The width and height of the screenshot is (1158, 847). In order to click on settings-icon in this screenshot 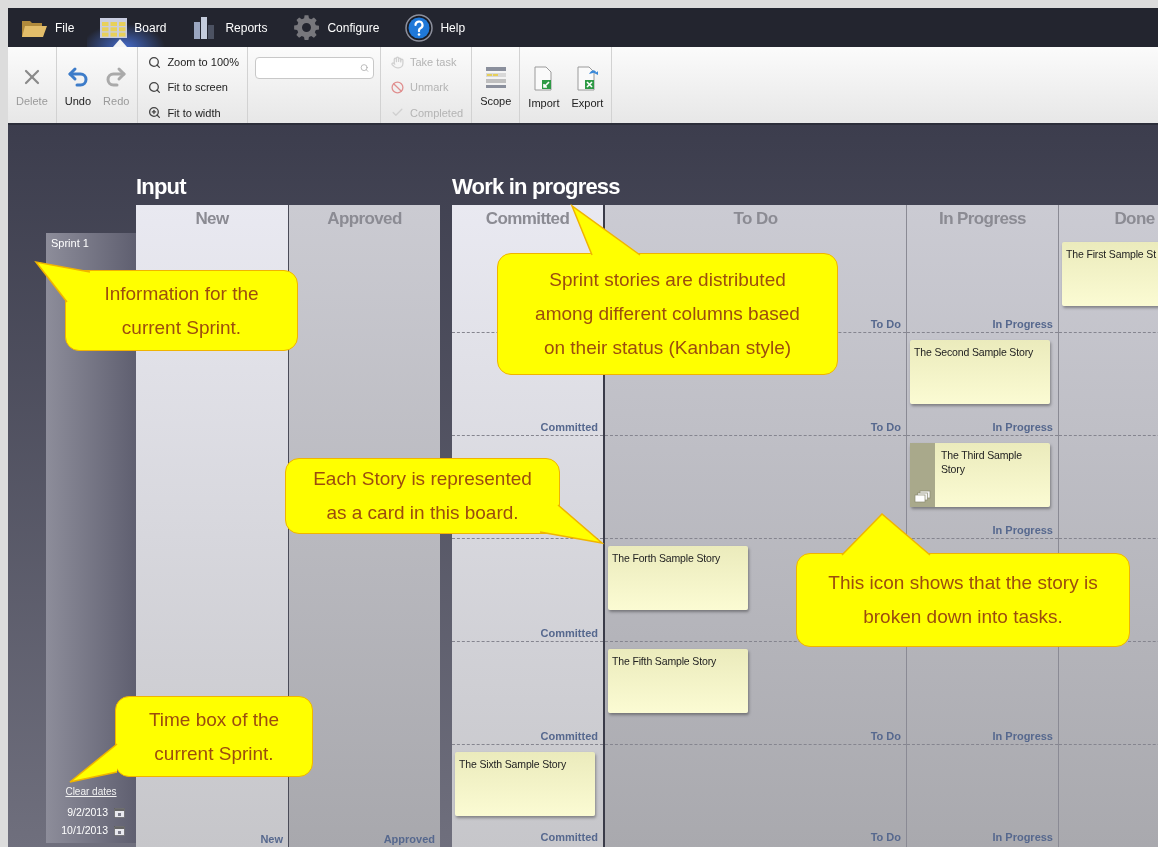, I will do `click(307, 27)`.